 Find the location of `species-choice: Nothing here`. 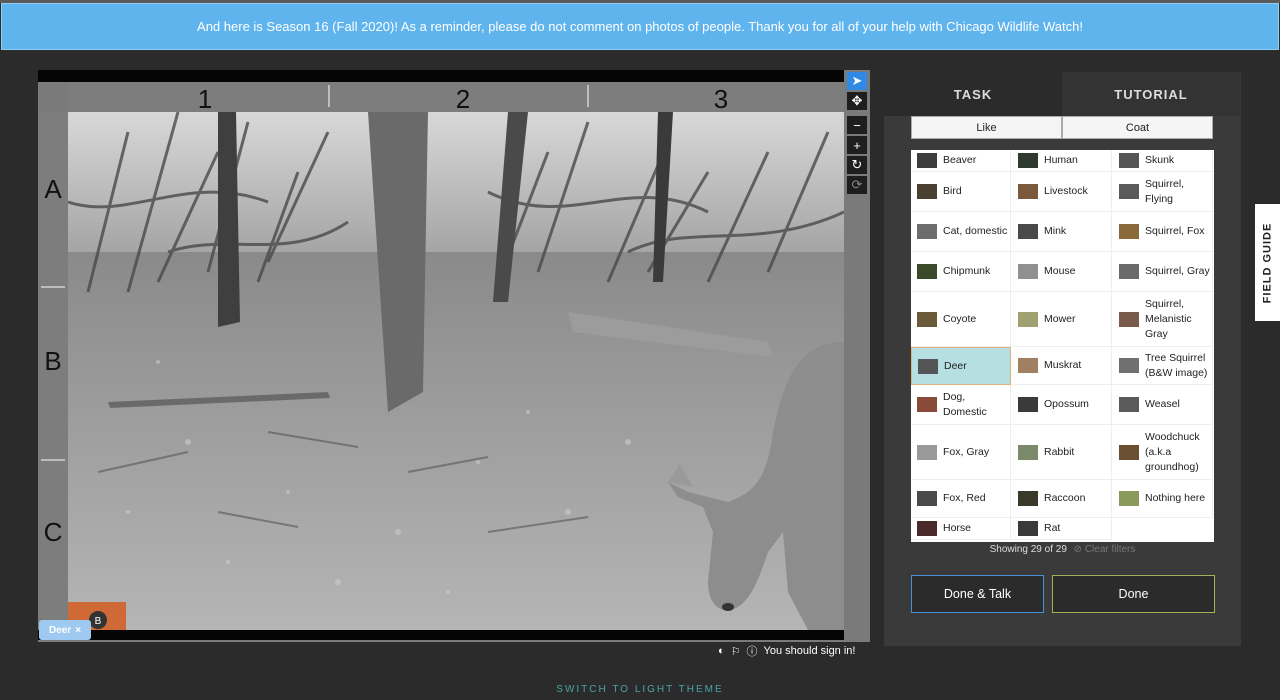

species-choice: Nothing here is located at coordinates (1163, 499).